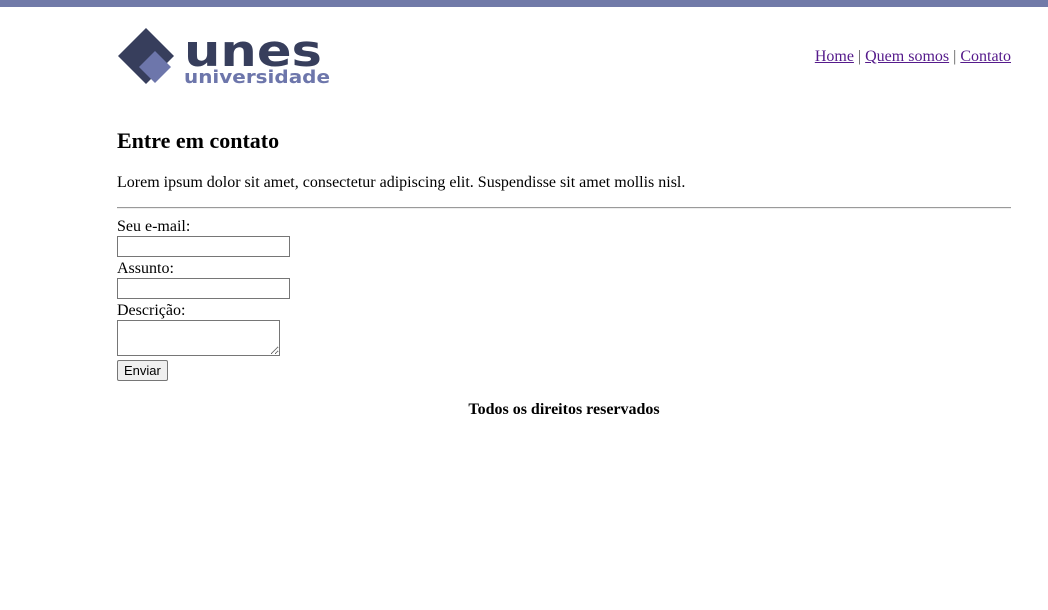 Image resolution: width=1048 pixels, height=610 pixels. Describe the element at coordinates (907, 56) in the screenshot. I see `nav-link-quem-somos: Quem somos` at that location.